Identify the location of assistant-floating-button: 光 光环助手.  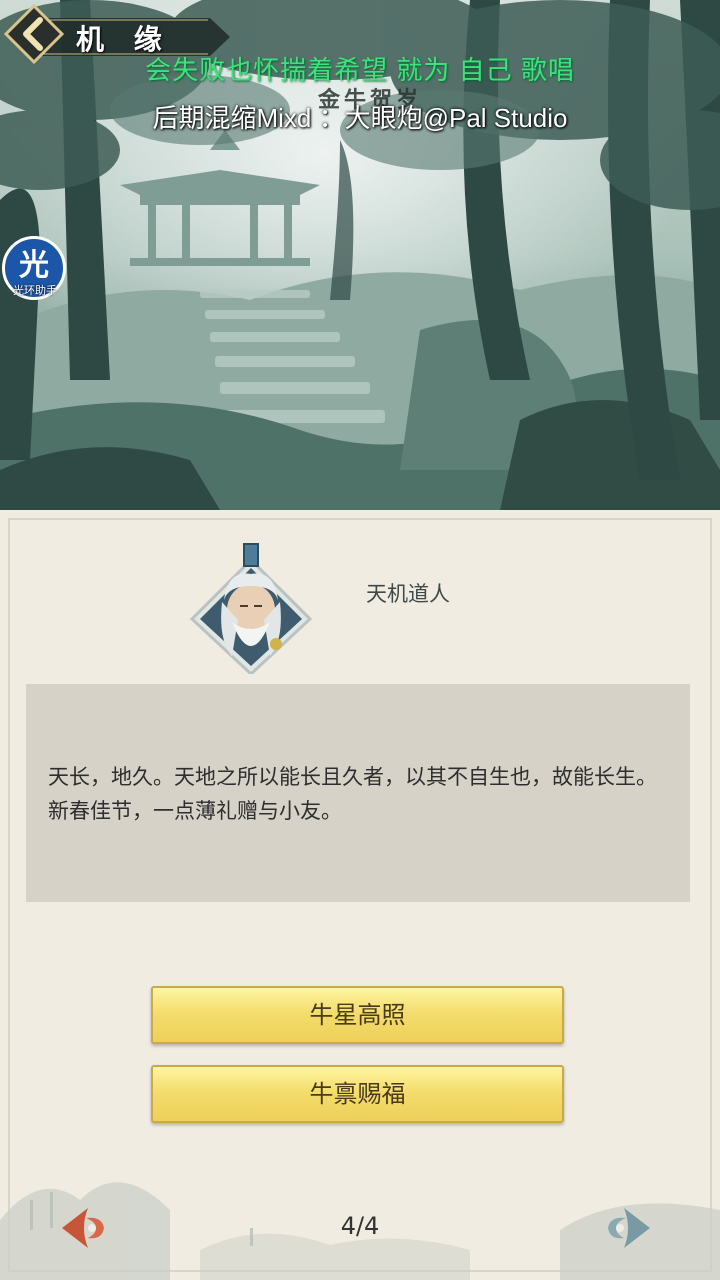
(35, 267).